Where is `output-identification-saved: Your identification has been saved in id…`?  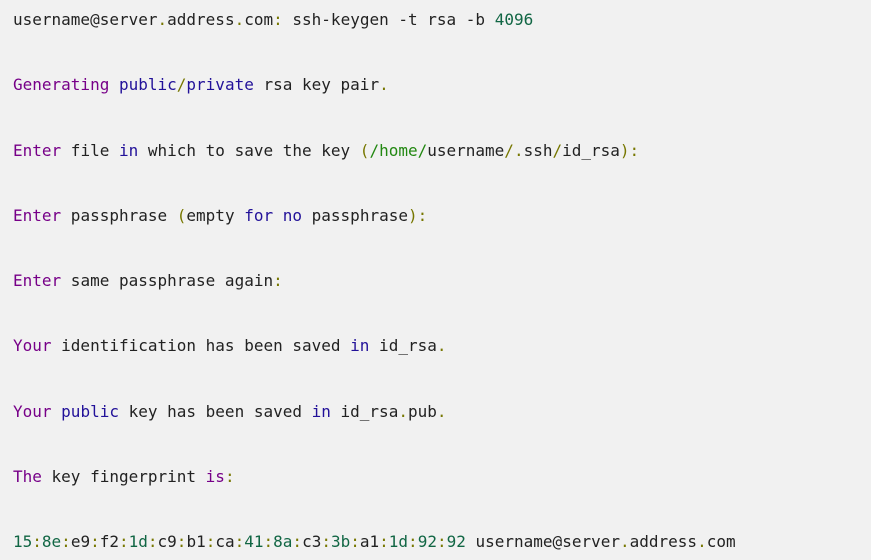
output-identification-saved: Your identification has been saved in id… is located at coordinates (230, 346).